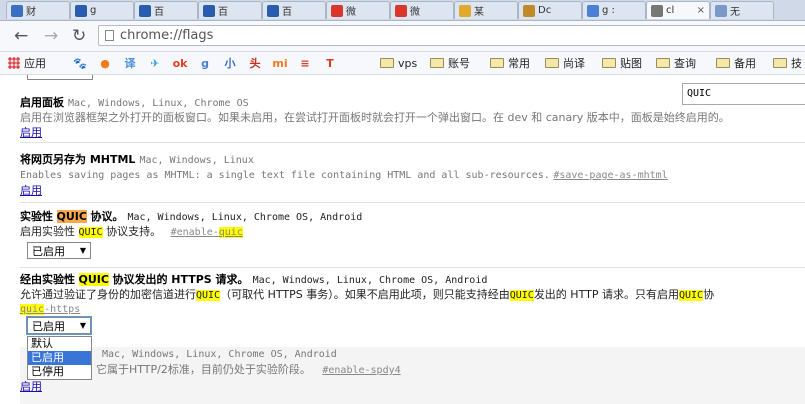  I want to click on bookmark-folder-label: 备用, so click(745, 63).